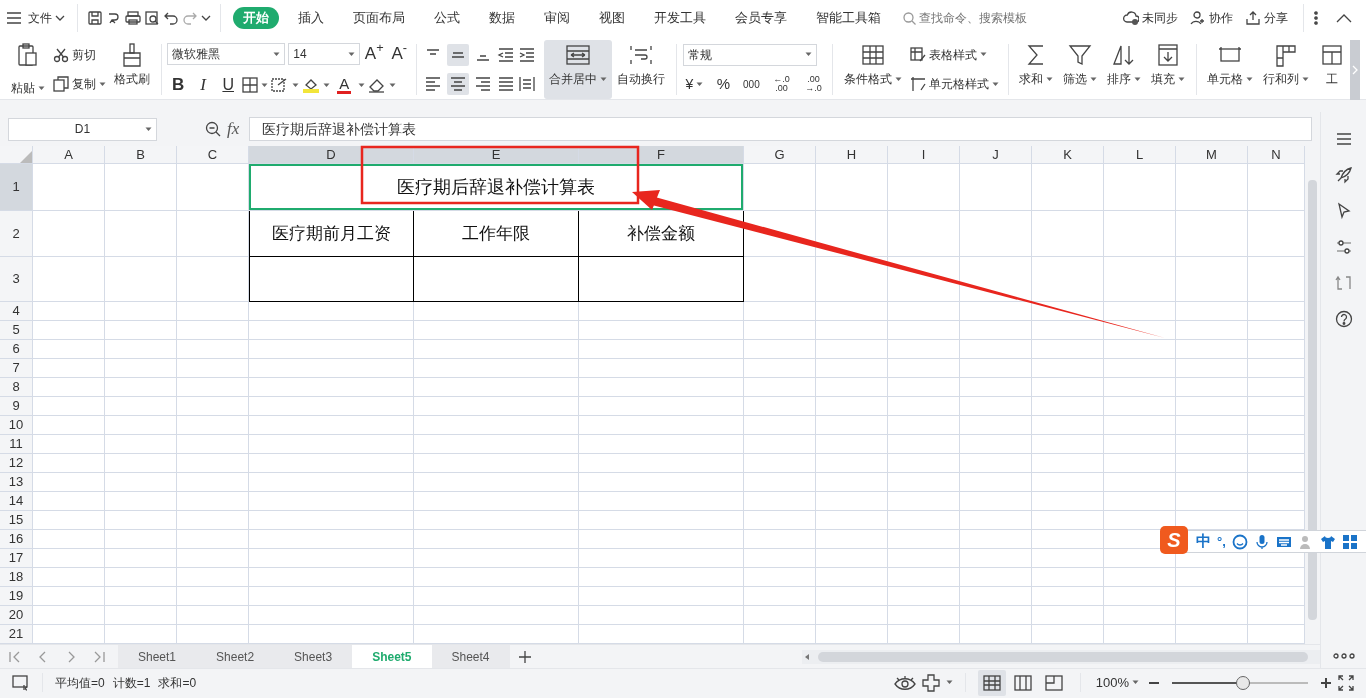 Image resolution: width=1366 pixels, height=698 pixels. What do you see at coordinates (680, 18) in the screenshot?
I see `menu-tab: 开发工具` at bounding box center [680, 18].